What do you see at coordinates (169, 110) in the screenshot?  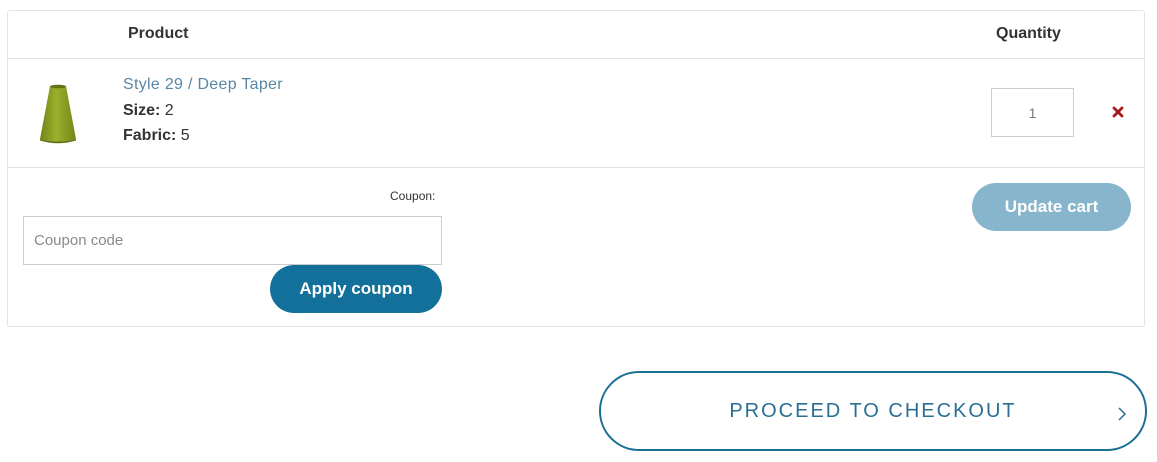 I see `size-value: 2` at bounding box center [169, 110].